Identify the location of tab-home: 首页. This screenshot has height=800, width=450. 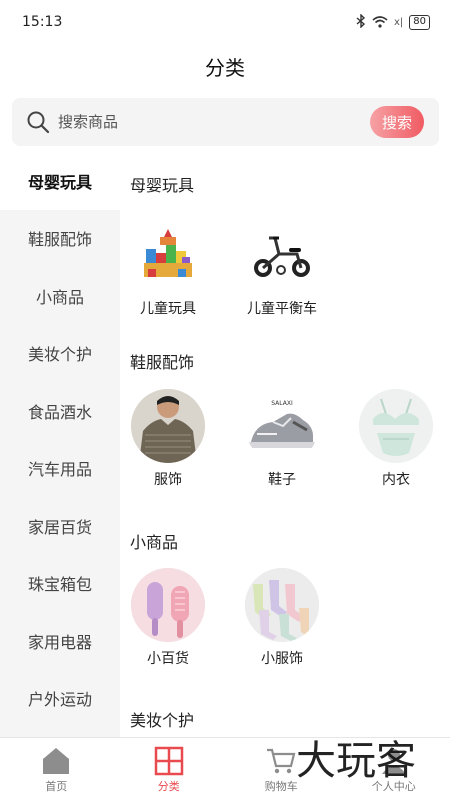
(56, 769).